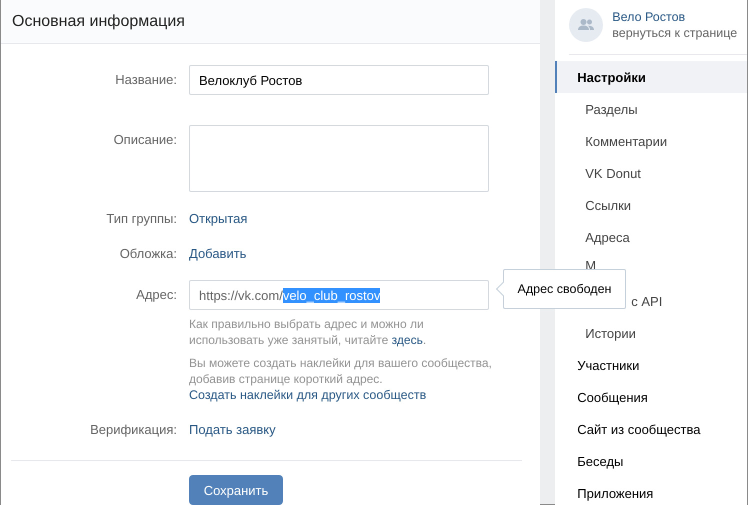 This screenshot has width=748, height=505. I want to click on address-field: https://vk.com/velo_club_rostov, so click(339, 295).